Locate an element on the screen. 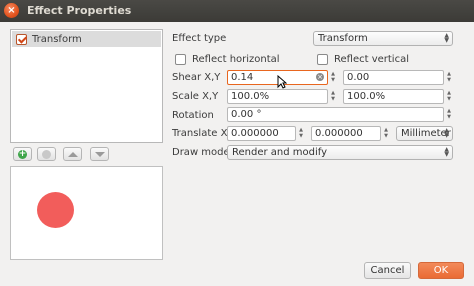 The width and height of the screenshot is (474, 286). preview-shape is located at coordinates (55, 210).